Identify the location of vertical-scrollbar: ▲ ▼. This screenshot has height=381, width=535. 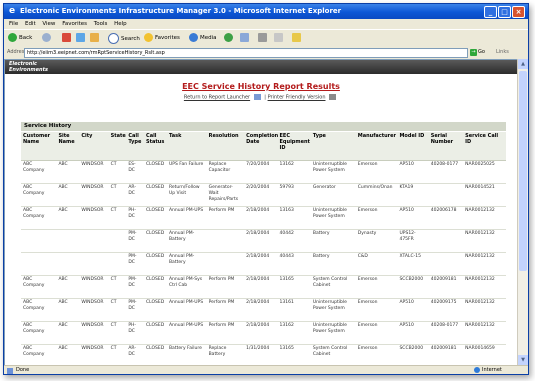
(522, 212).